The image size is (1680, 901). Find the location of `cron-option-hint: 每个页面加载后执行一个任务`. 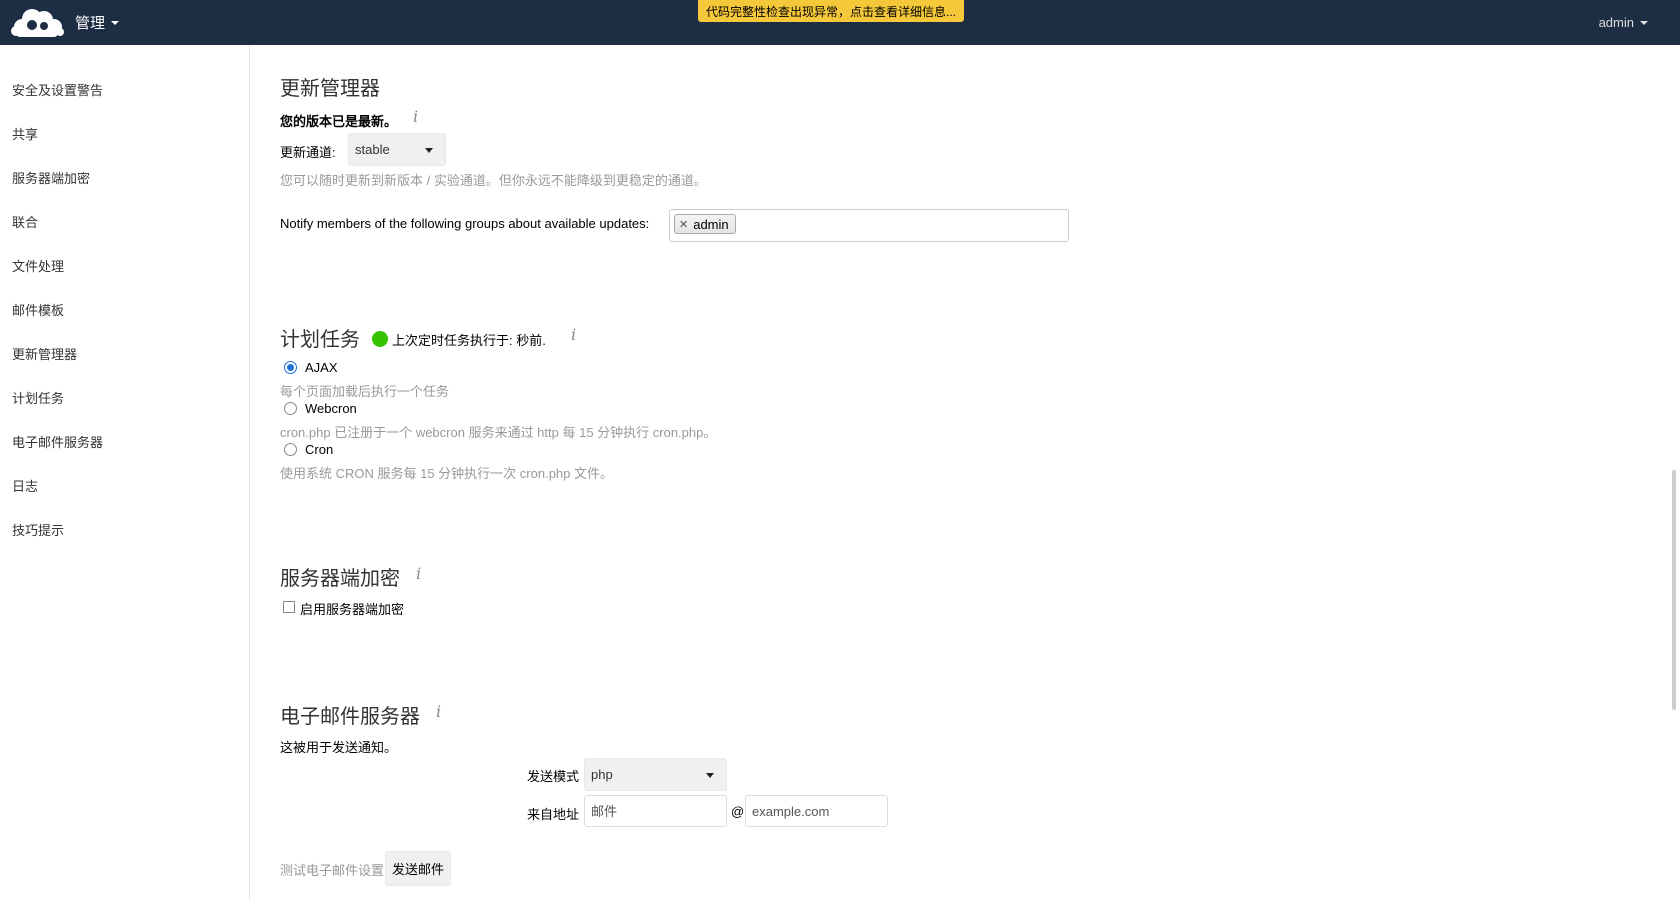

cron-option-hint: 每个页面加载后执行一个任务 is located at coordinates (365, 391).